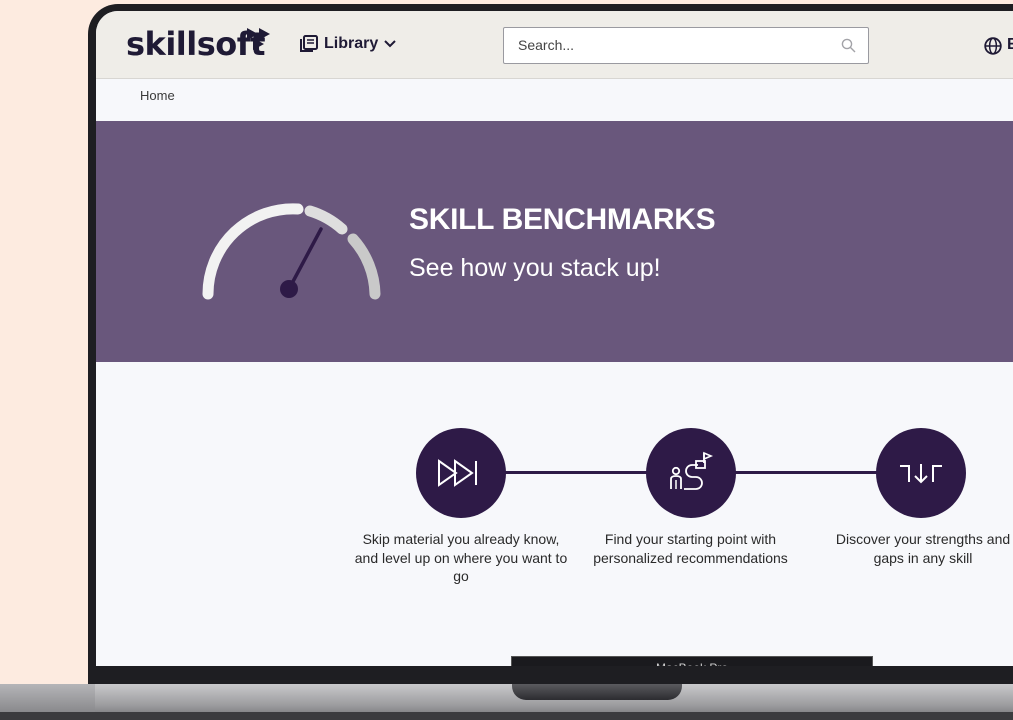 The image size is (1013, 720). I want to click on breadcrumb-home: Home, so click(157, 95).